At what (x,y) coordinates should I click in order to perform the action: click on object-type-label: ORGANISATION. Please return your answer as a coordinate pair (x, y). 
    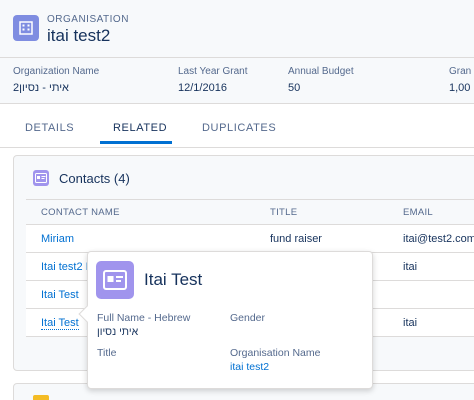
    Looking at the image, I should click on (88, 19).